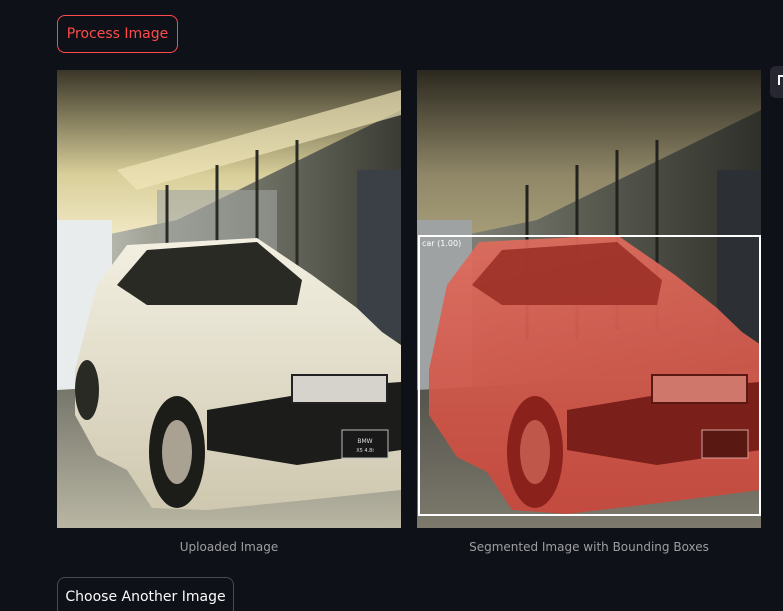  I want to click on fullscreen-button, so click(776, 82).